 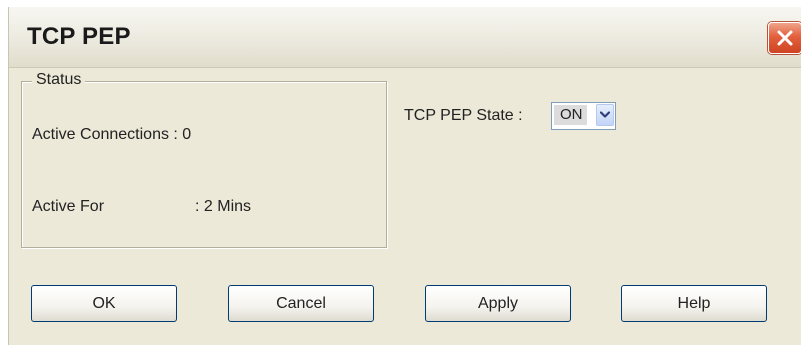 I want to click on dropdown-arrow-button, so click(x=605, y=115).